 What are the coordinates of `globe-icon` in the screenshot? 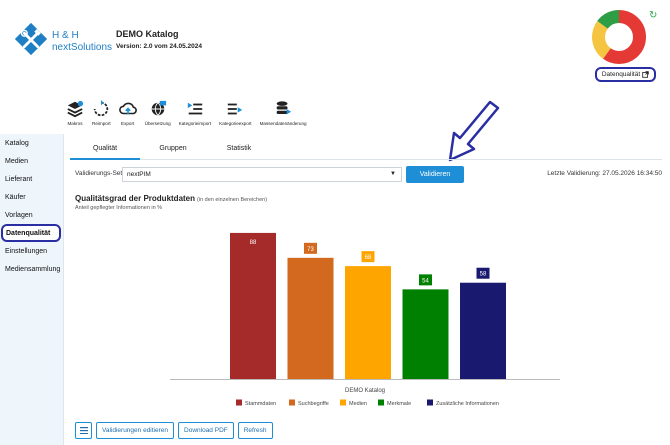 It's located at (158, 108).